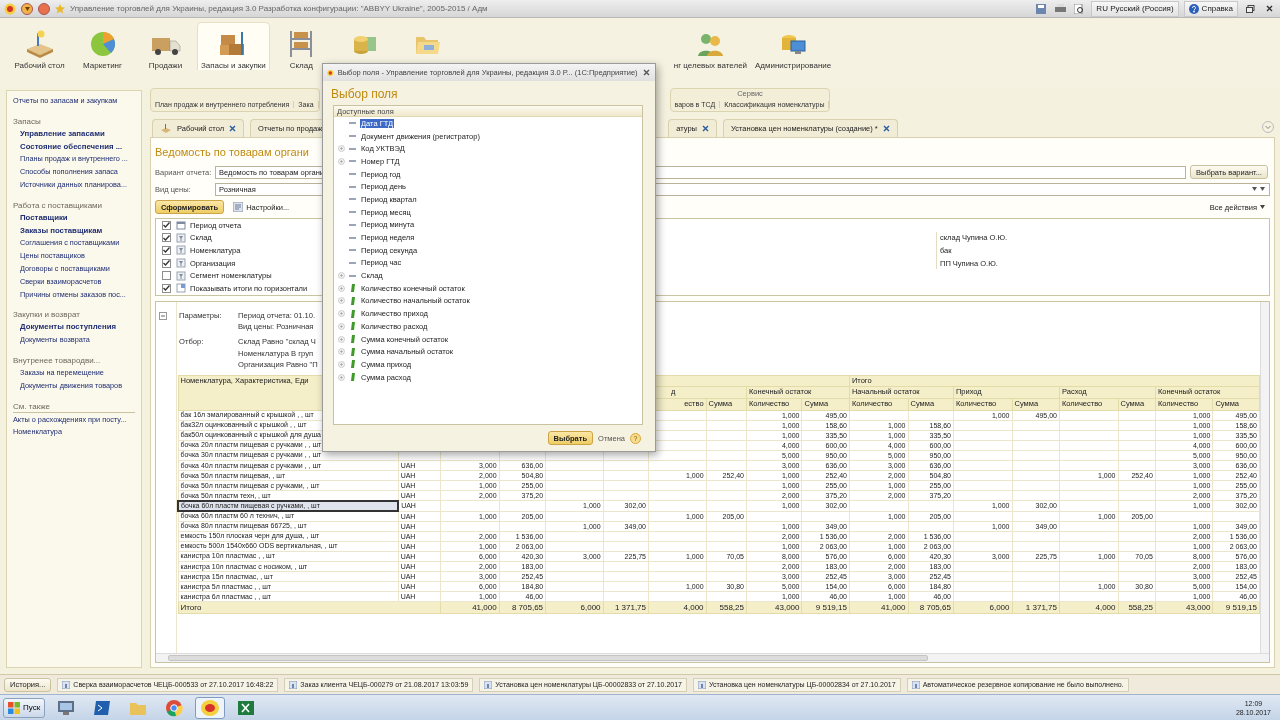  What do you see at coordinates (44, 8) in the screenshot?
I see `menu-button` at bounding box center [44, 8].